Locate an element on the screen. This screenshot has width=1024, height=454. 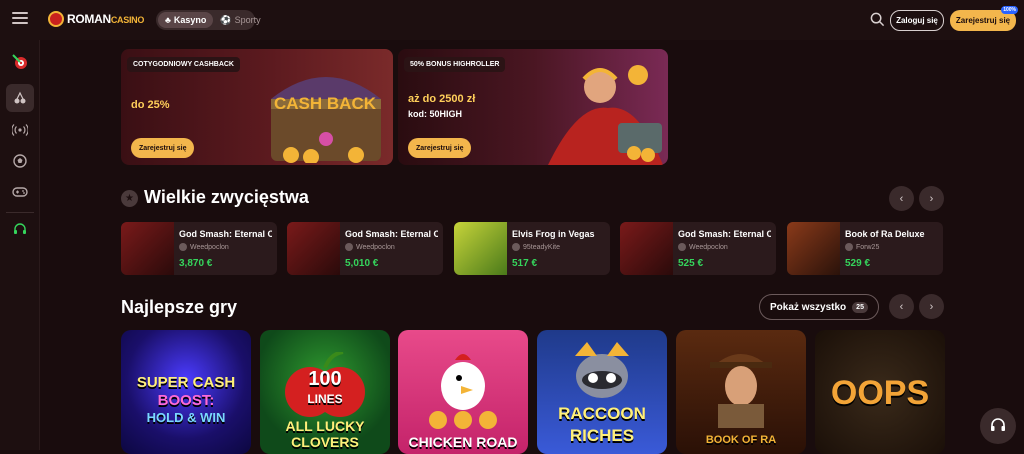
logo: ROMANCASINO is located at coordinates (96, 19).